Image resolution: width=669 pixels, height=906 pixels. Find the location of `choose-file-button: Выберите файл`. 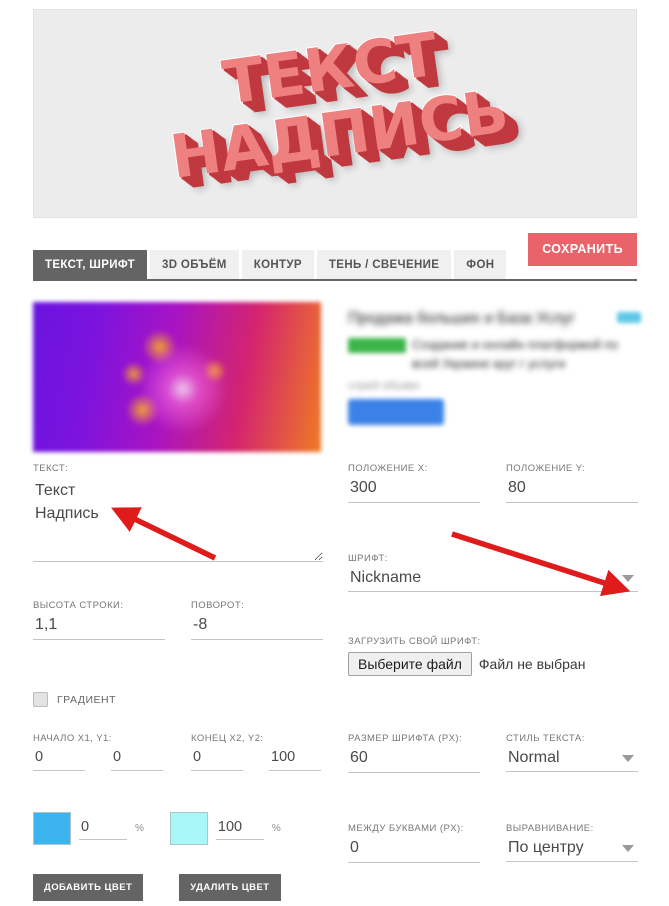

choose-file-button: Выберите файл is located at coordinates (410, 664).